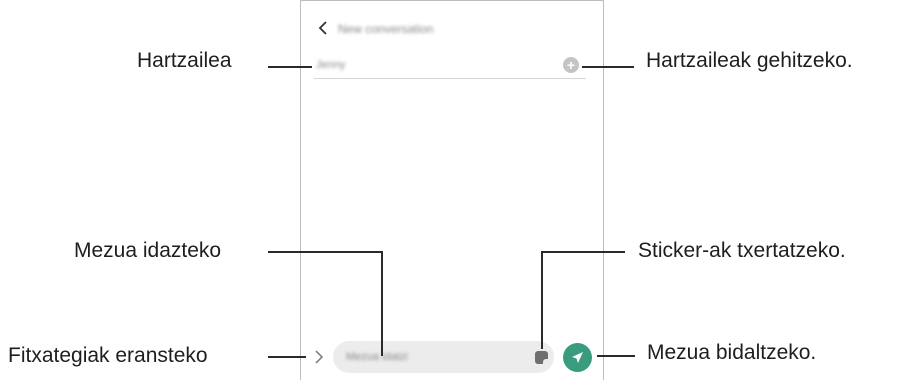  Describe the element at coordinates (377, 357) in the screenshot. I see `message-placeholder: Mezua idatzi` at that location.